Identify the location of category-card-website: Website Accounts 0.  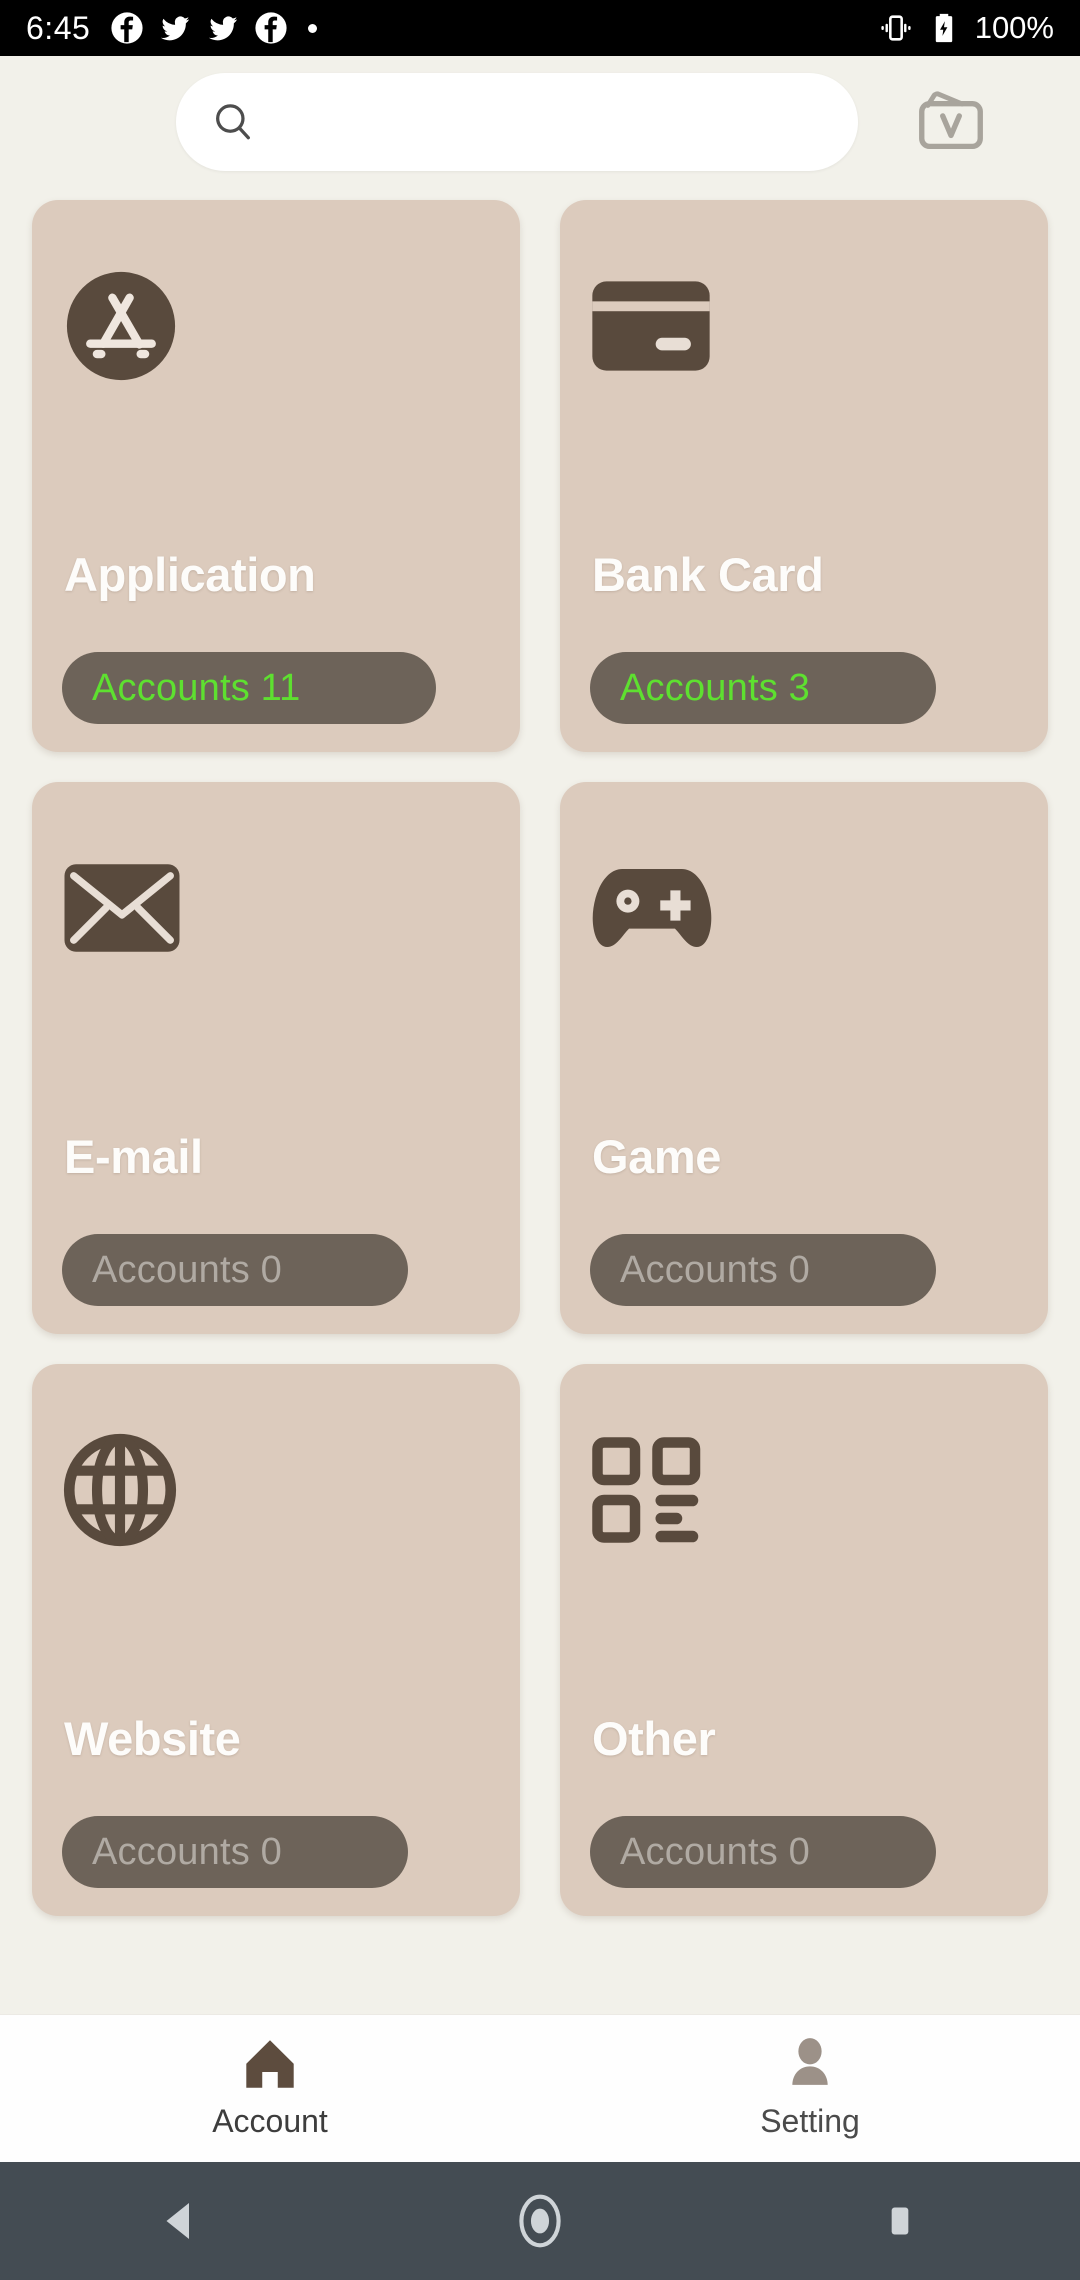
(276, 1640).